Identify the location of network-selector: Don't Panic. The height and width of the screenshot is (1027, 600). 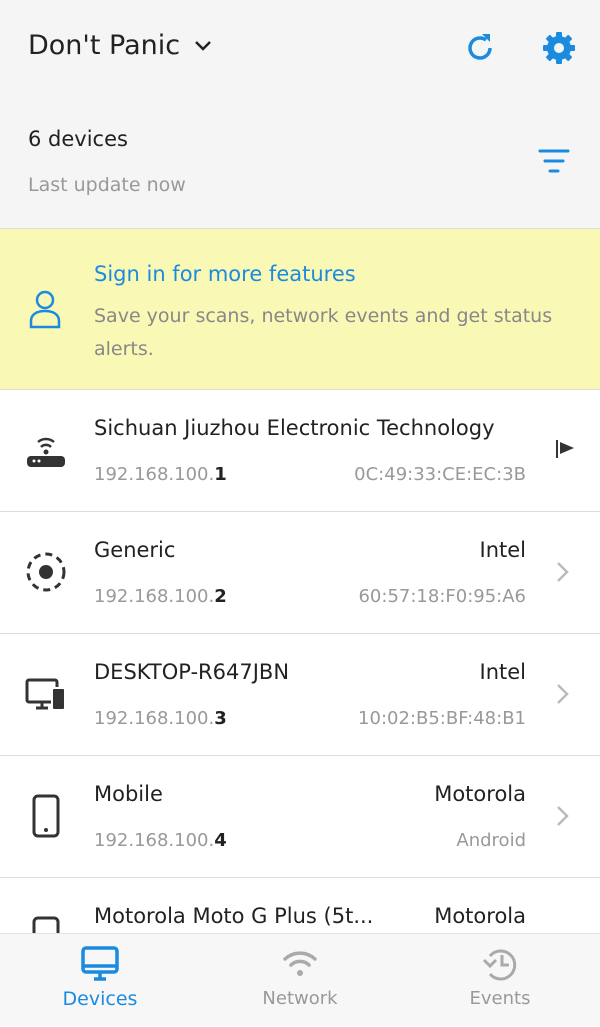
(120, 45).